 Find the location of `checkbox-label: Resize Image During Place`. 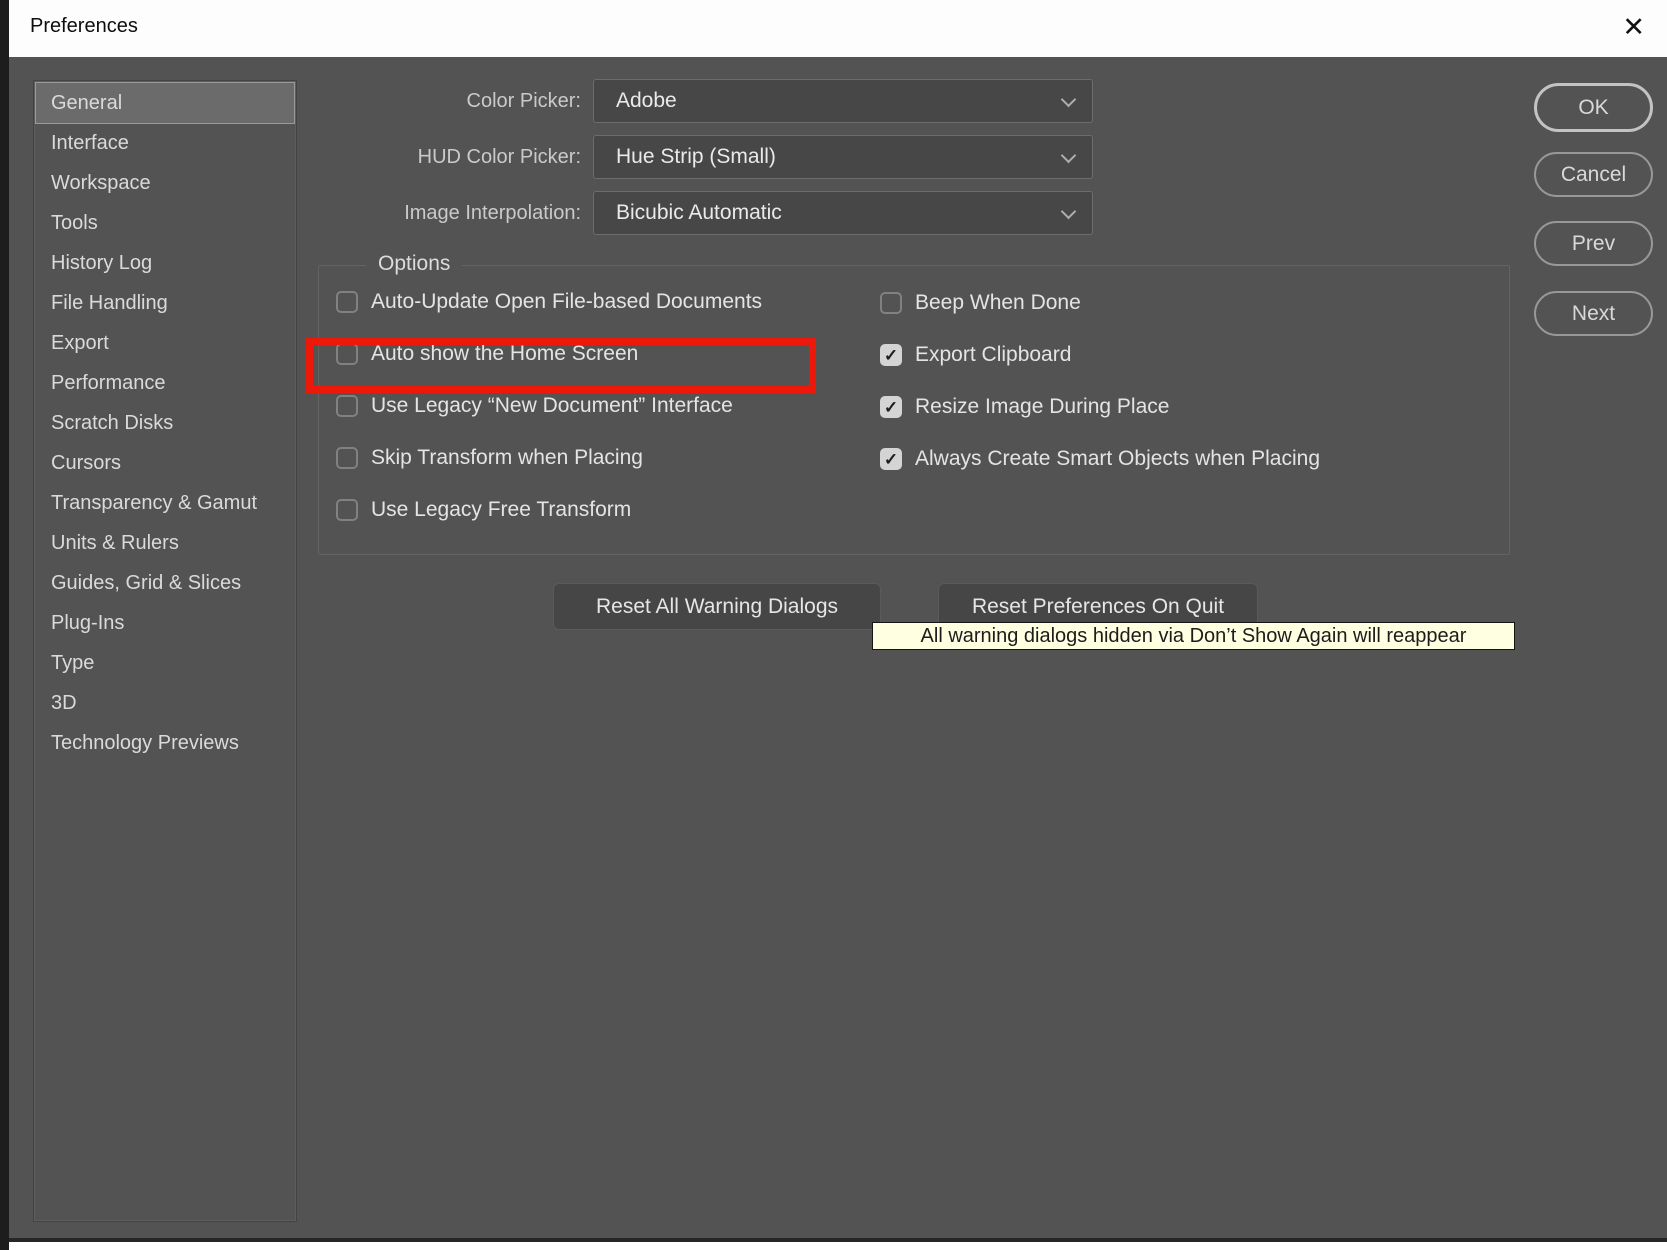

checkbox-label: Resize Image During Place is located at coordinates (1042, 406).